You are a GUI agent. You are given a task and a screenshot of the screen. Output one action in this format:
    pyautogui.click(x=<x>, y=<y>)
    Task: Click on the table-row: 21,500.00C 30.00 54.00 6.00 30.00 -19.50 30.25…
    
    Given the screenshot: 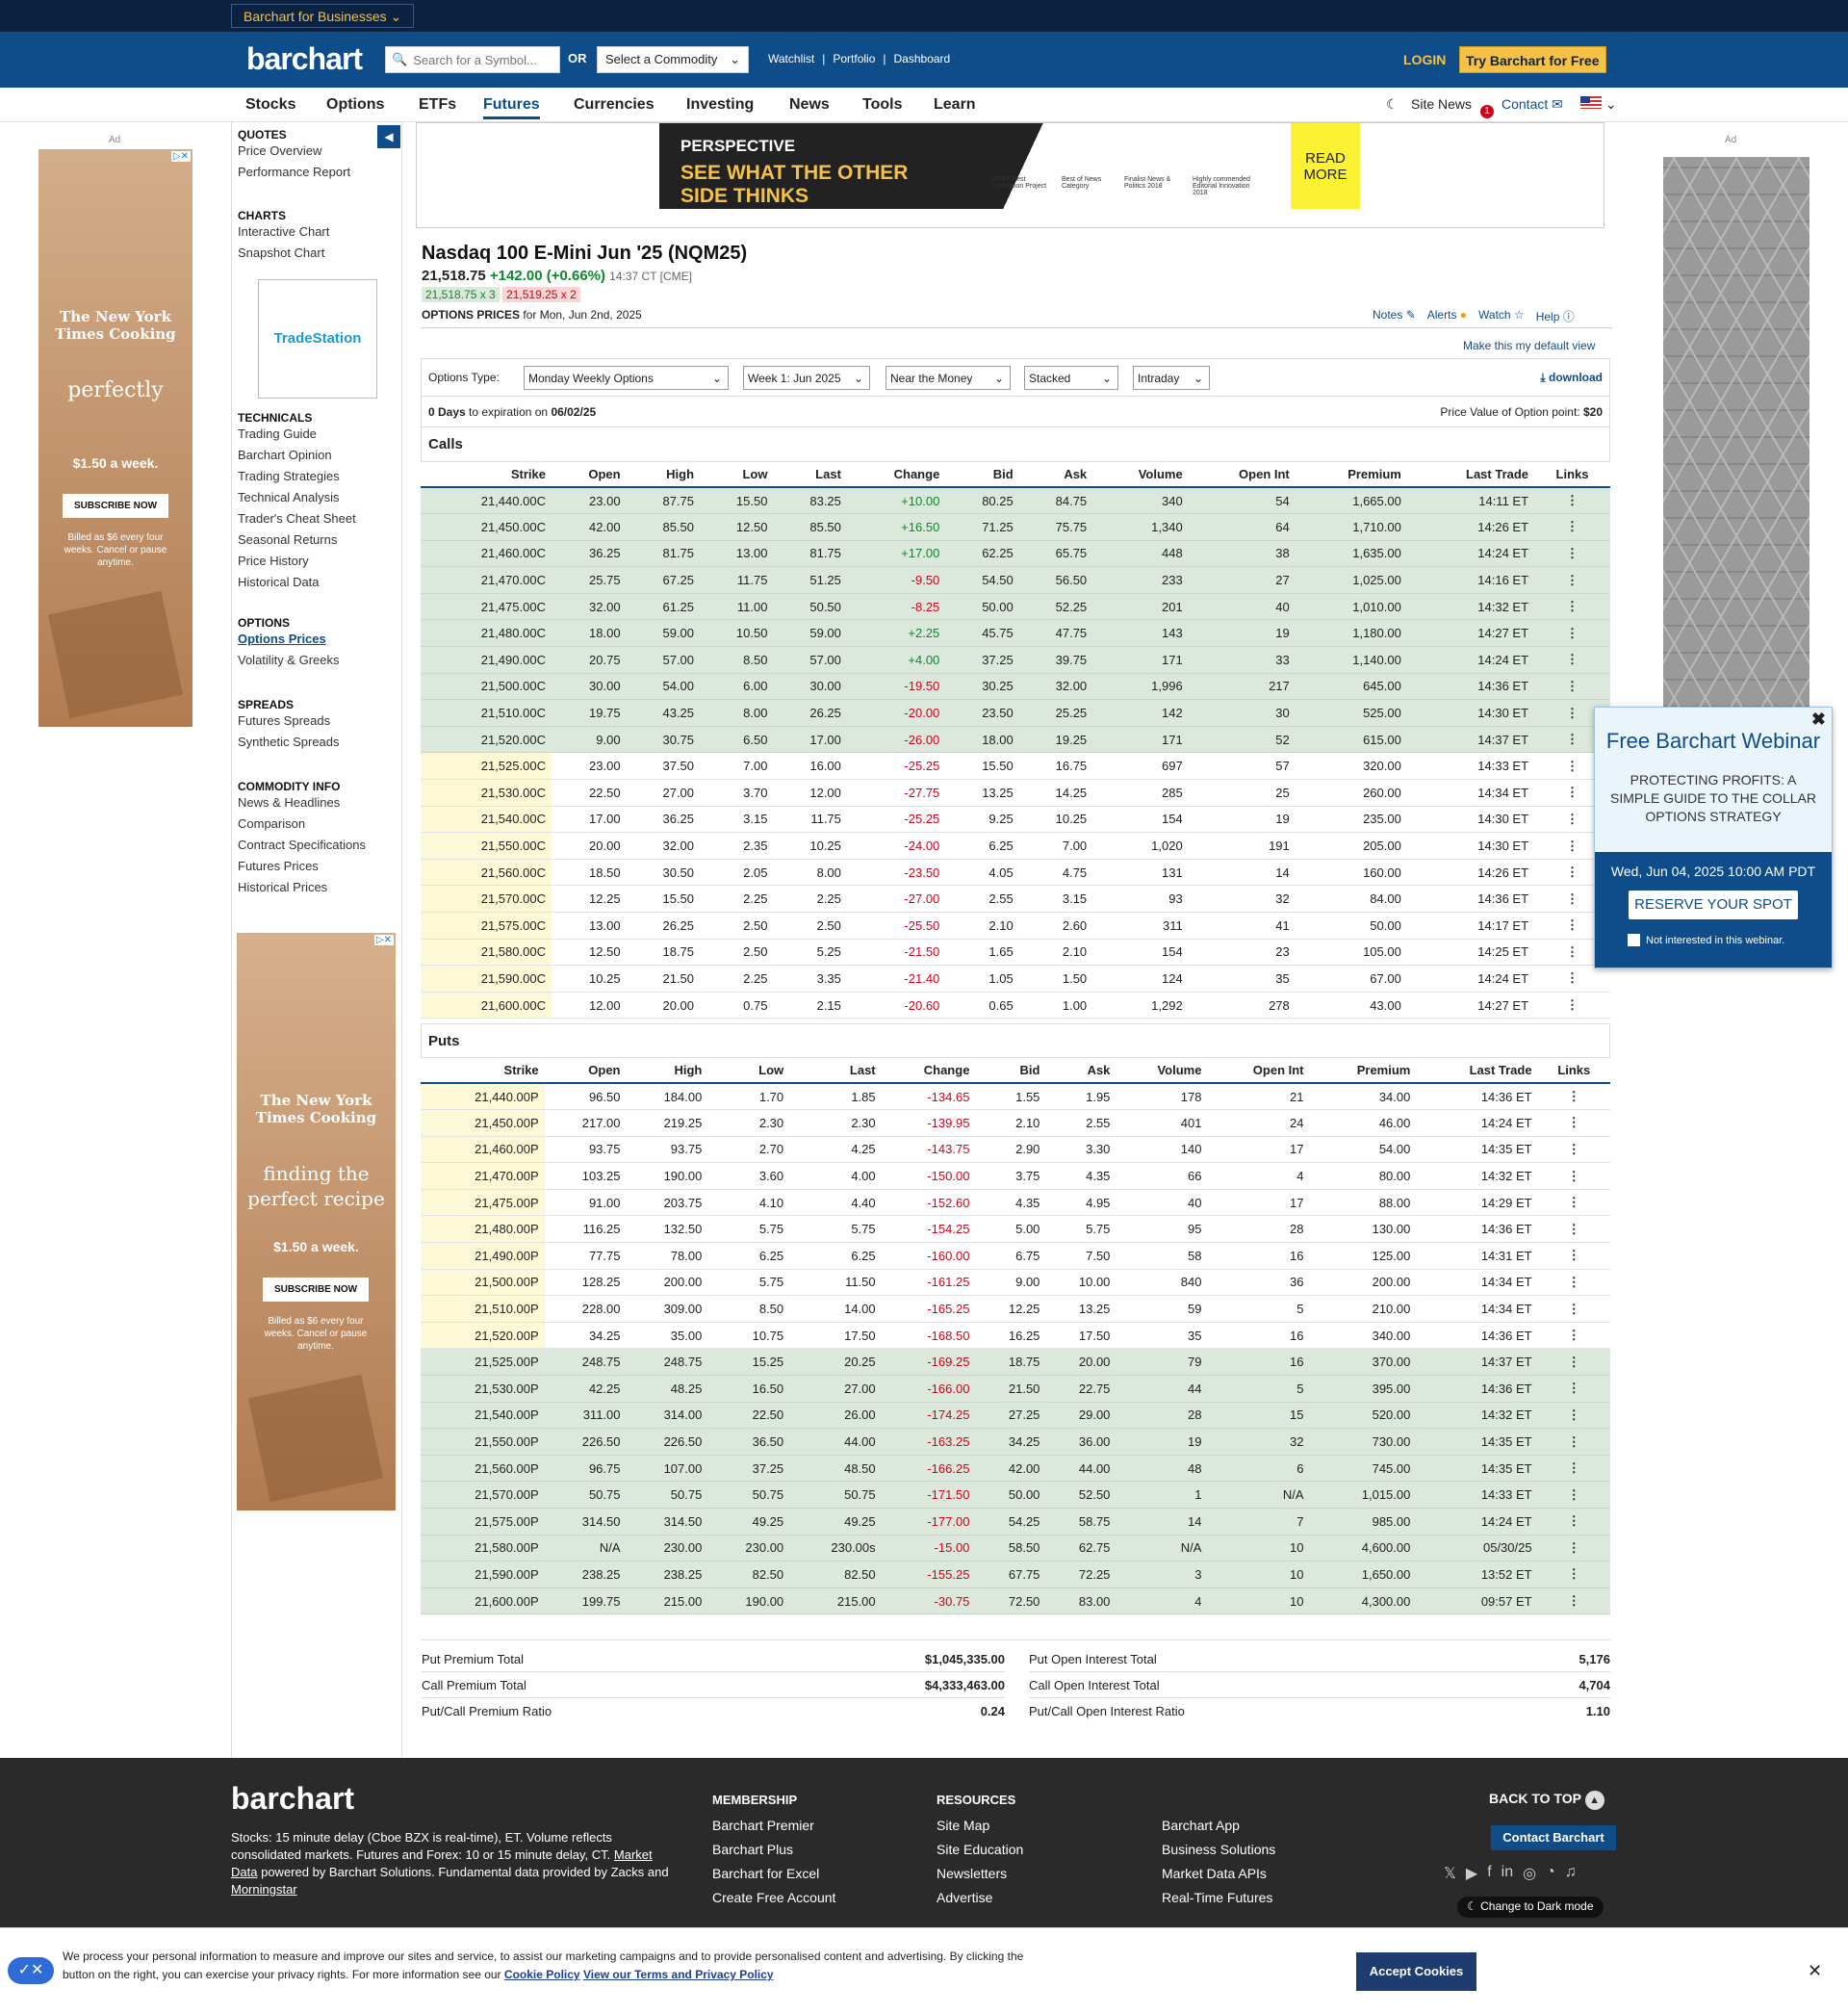 What is the action you would take?
    pyautogui.click(x=1015, y=687)
    